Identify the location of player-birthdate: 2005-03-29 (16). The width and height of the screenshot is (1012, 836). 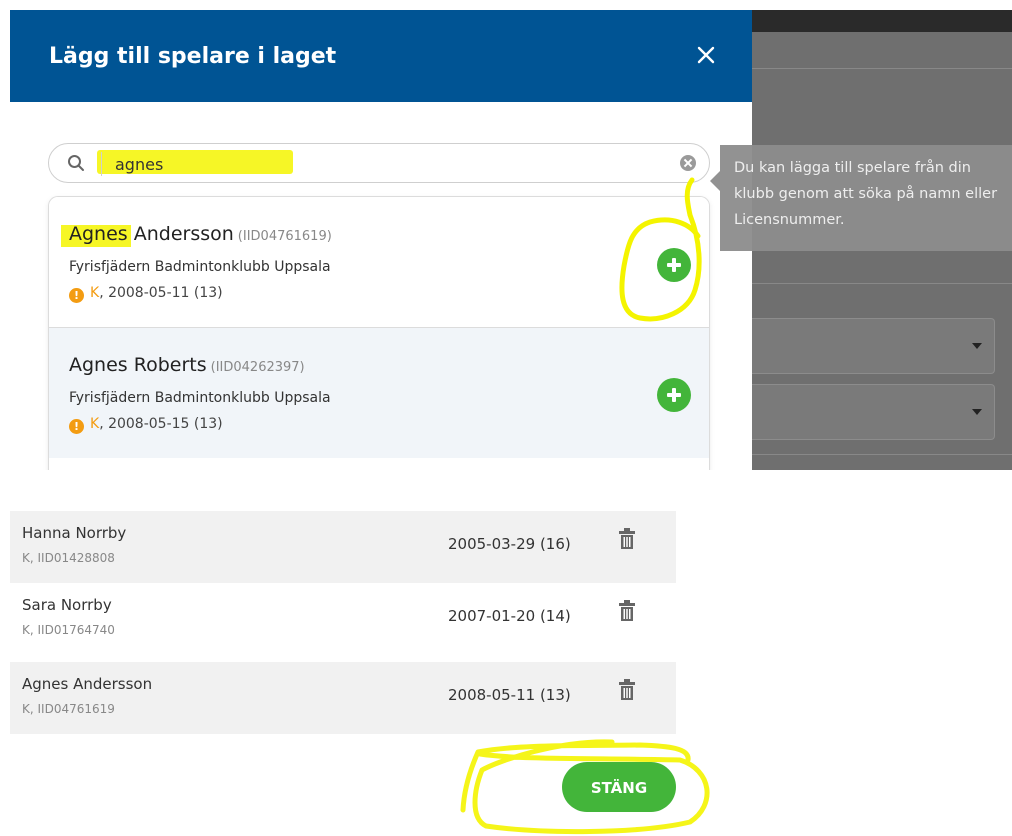
(509, 544).